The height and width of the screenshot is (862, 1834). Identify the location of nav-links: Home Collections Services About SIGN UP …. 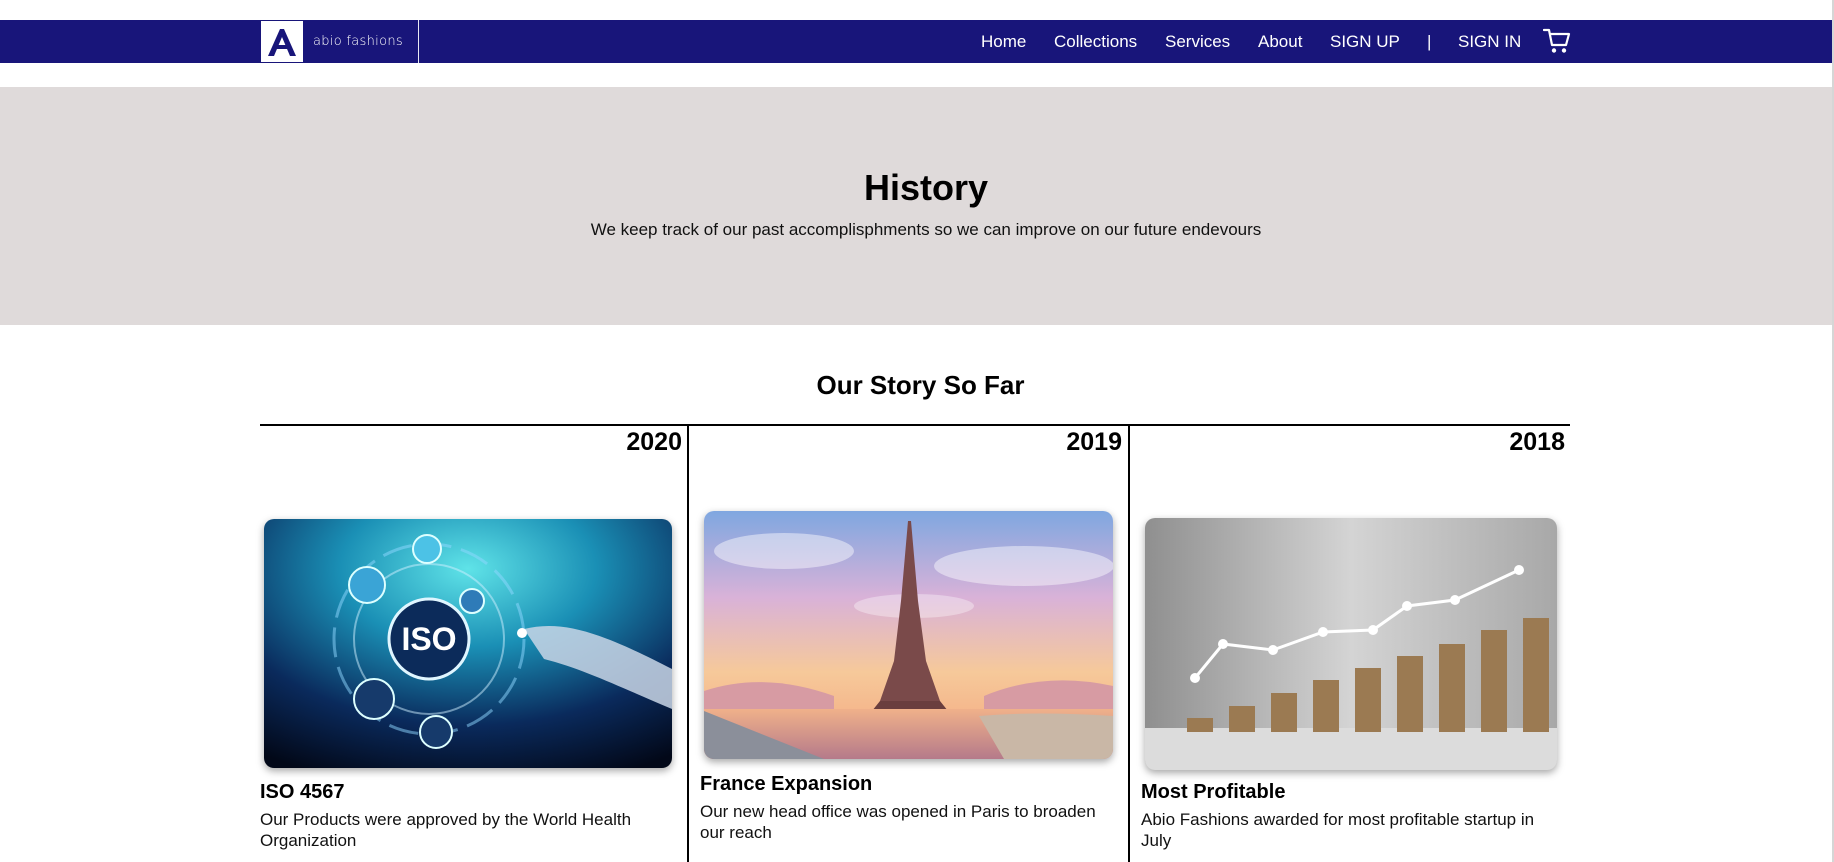
(917, 41).